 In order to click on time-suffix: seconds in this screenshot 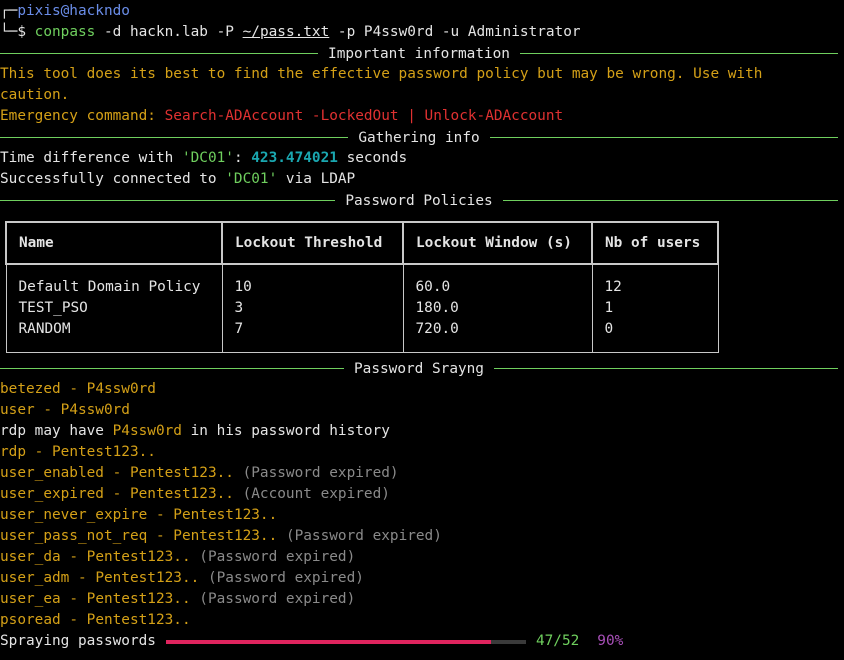, I will do `click(372, 158)`.